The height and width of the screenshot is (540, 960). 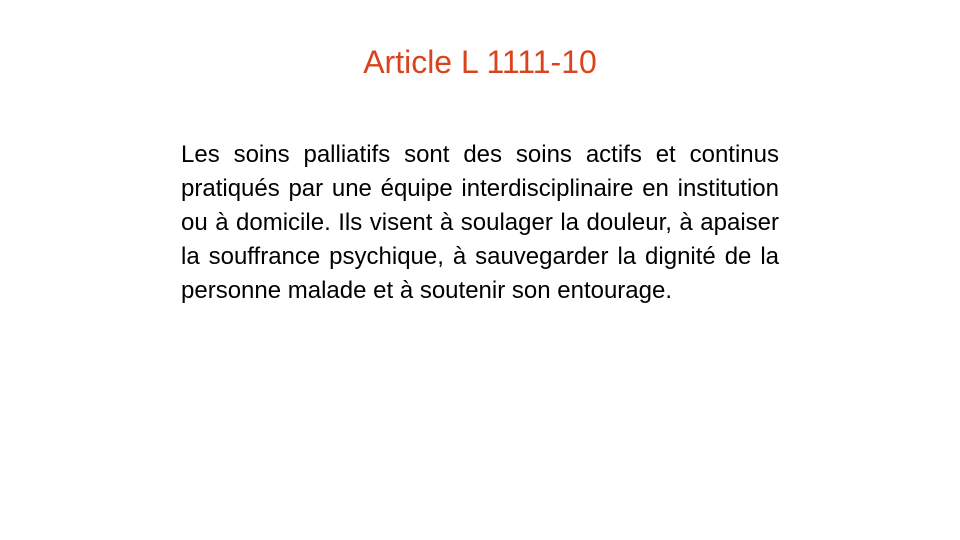 What do you see at coordinates (480, 62) in the screenshot?
I see `slide-title: Article L 1111-10` at bounding box center [480, 62].